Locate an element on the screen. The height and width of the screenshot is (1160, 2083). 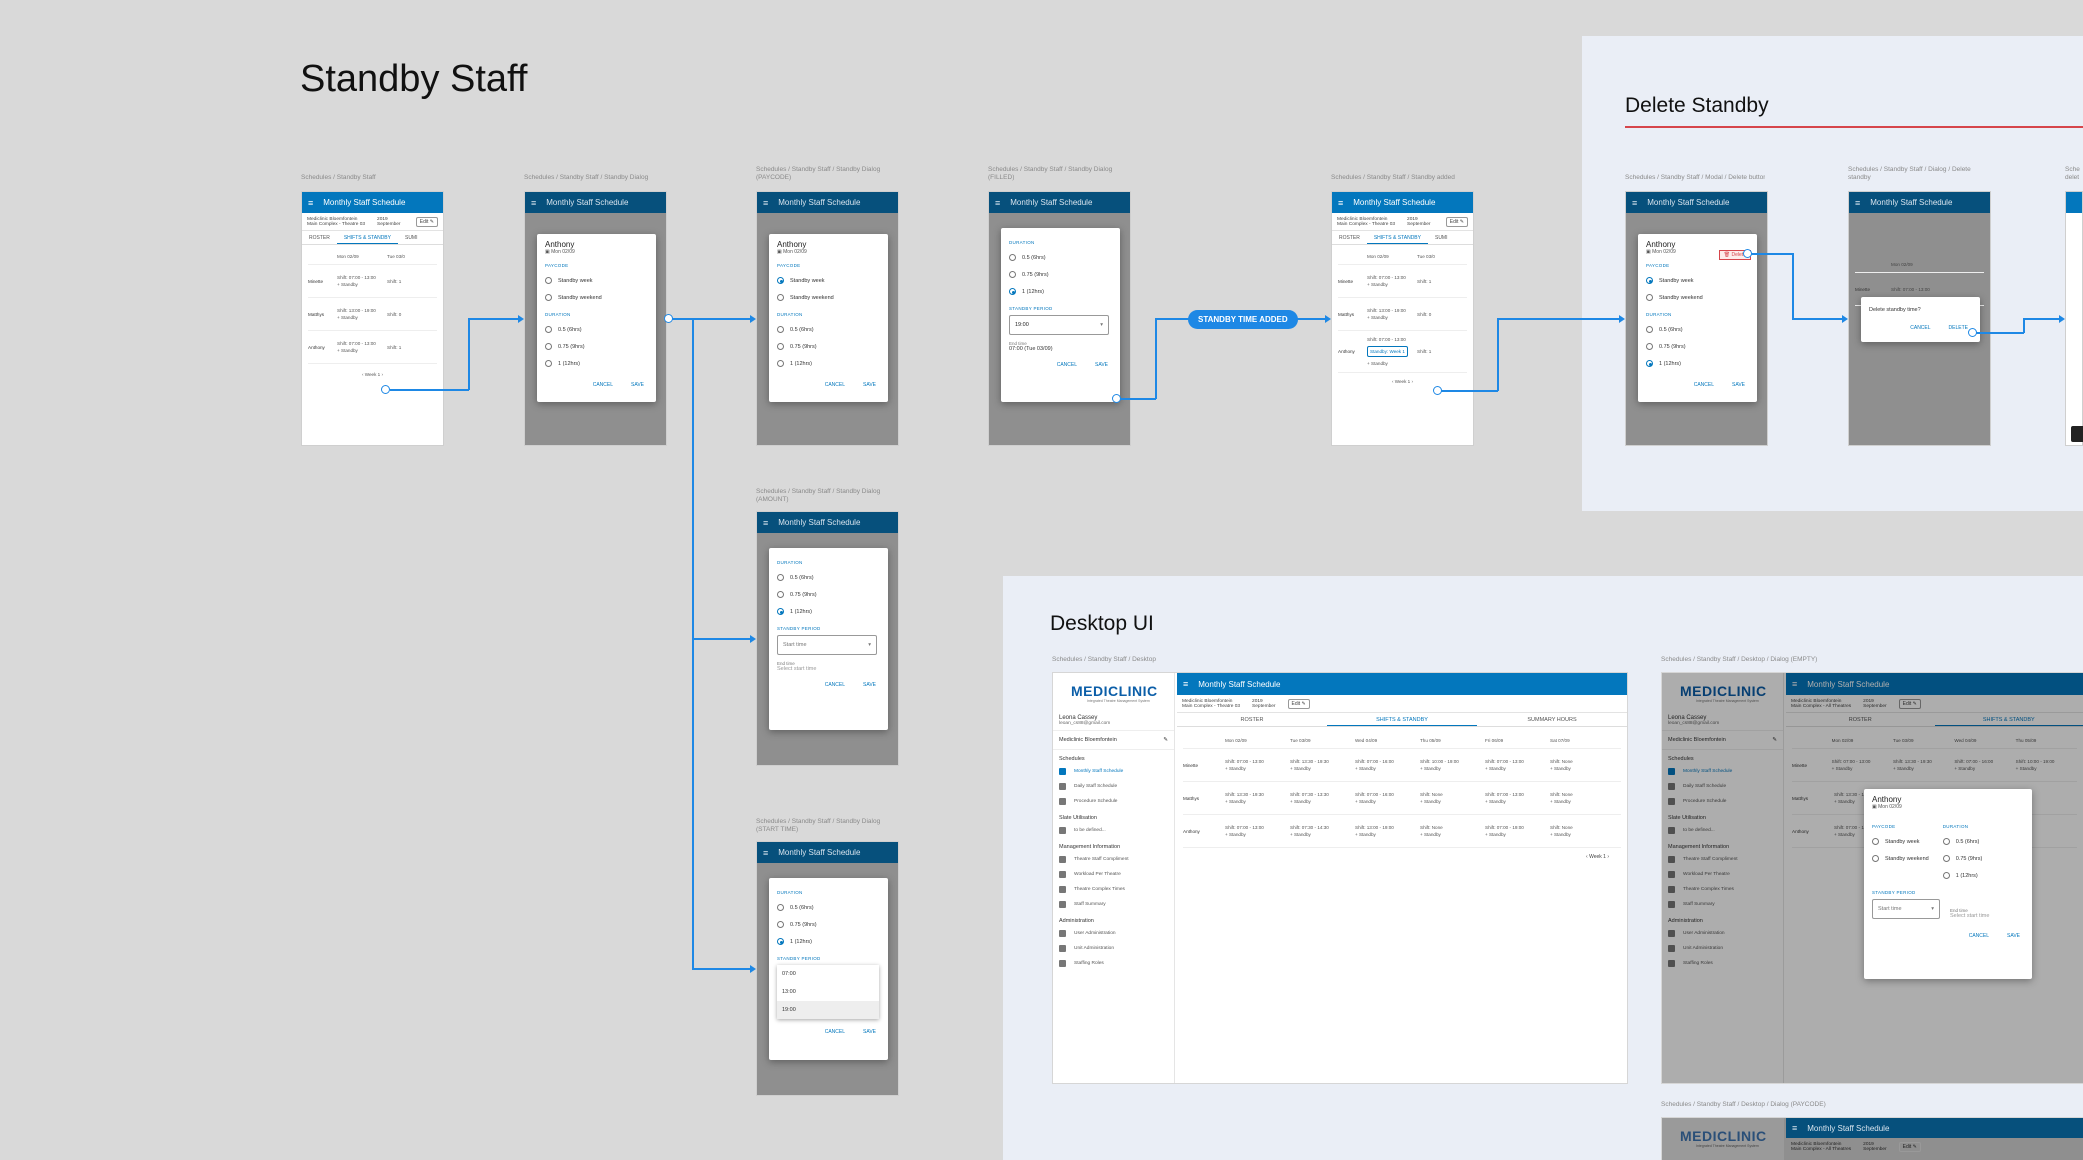
nav-theatre-complex-times: Theatre Complex Times is located at coordinates (1113, 889).